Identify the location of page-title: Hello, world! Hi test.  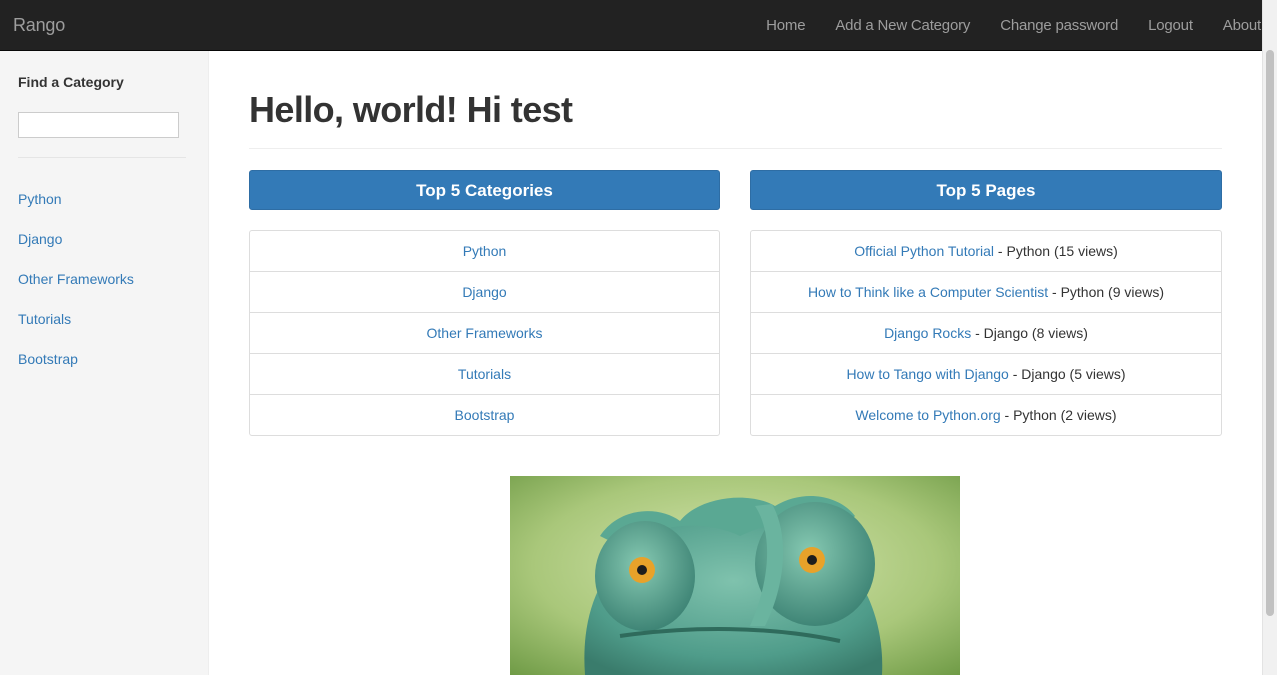
(411, 109).